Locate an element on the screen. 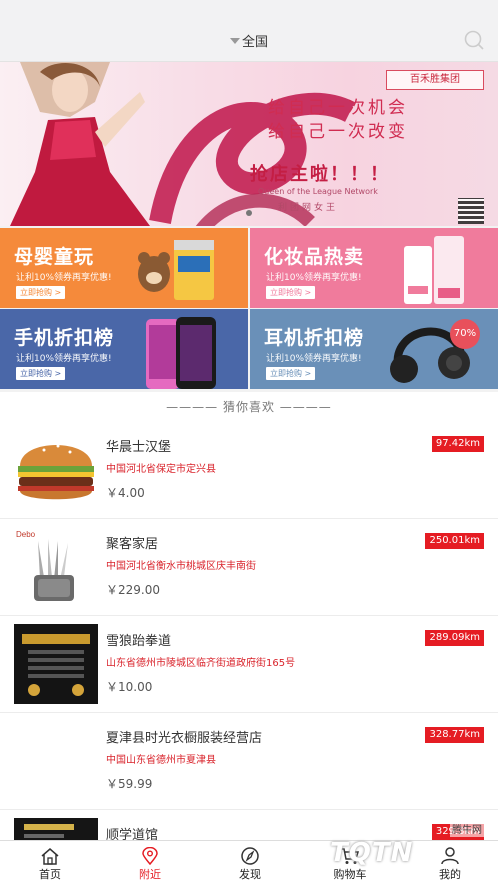 This screenshot has width=498, height=884. promo-title: 手机折扣榜 is located at coordinates (64, 338).